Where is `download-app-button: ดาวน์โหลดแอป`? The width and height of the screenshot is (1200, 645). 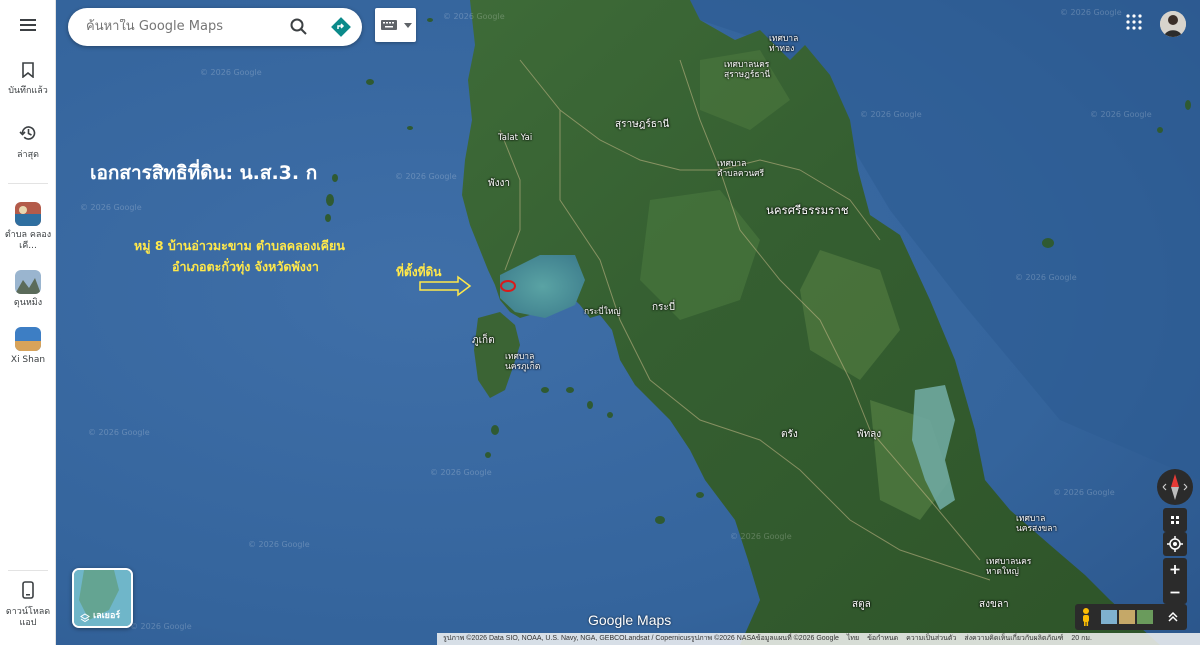 download-app-button: ดาวน์โหลดแอป is located at coordinates (28, 605).